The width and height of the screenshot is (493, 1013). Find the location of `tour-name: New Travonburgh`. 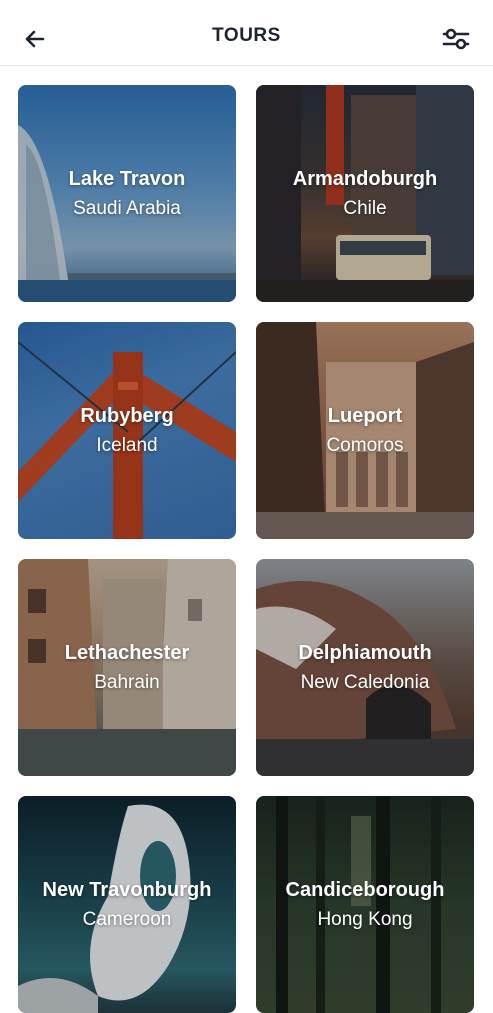

tour-name: New Travonburgh is located at coordinates (127, 889).